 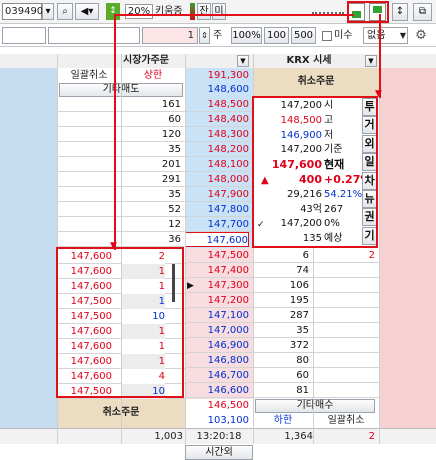 What do you see at coordinates (217, 270) in the screenshot?
I see `buy-price: 147,400` at bounding box center [217, 270].